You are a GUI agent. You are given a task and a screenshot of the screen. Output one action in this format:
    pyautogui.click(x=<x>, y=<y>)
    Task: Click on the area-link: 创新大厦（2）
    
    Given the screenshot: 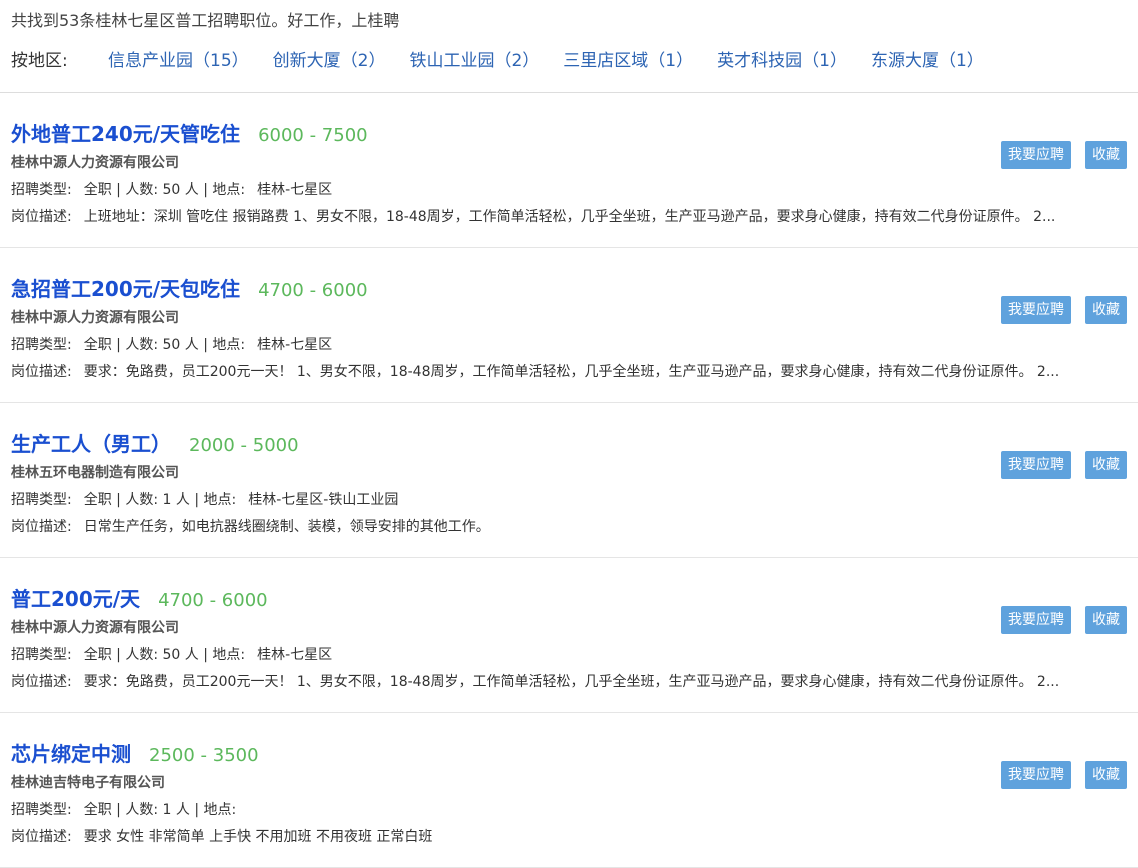 What is the action you would take?
    pyautogui.click(x=329, y=58)
    